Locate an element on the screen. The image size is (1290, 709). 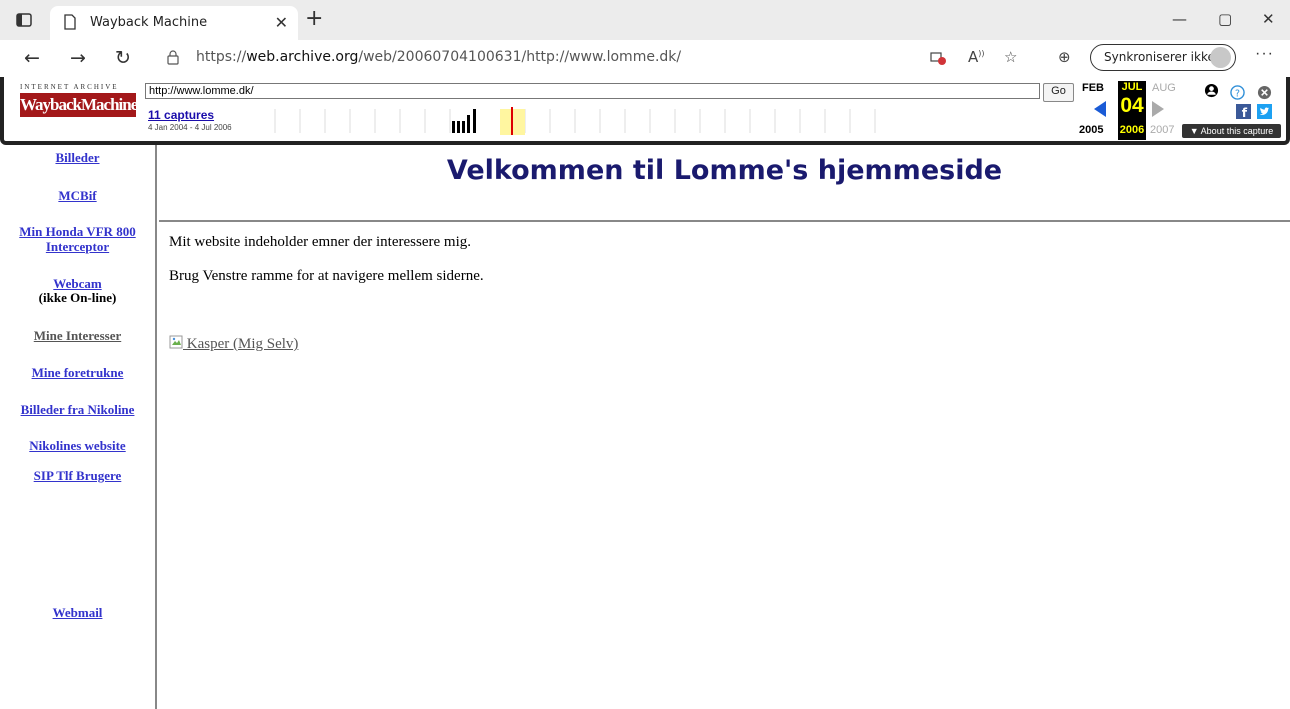
tab-title: Wayback Machine is located at coordinates (149, 22).